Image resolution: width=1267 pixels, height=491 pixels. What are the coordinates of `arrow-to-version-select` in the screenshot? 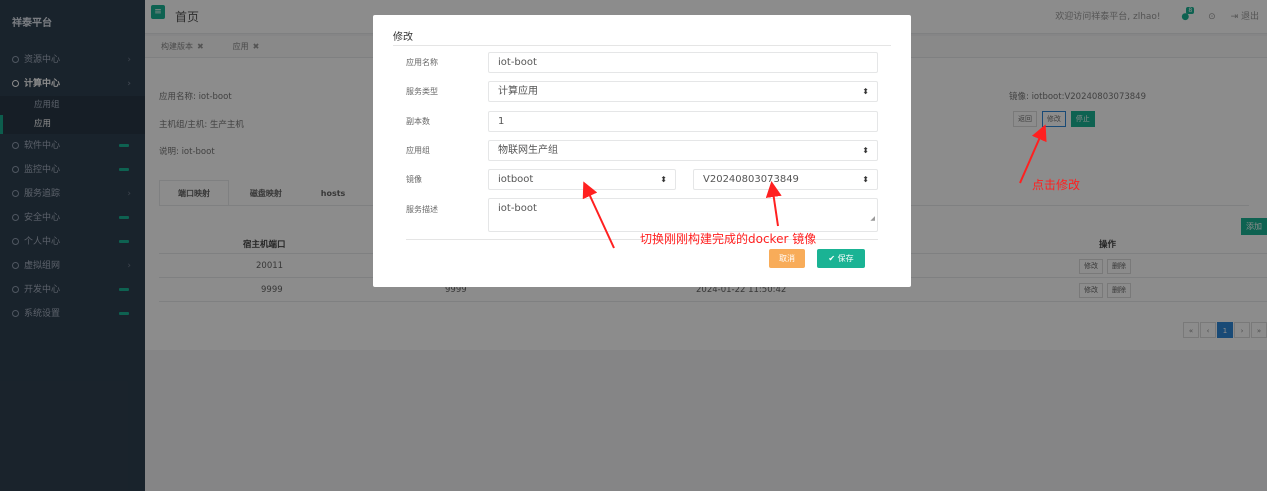 It's located at (773, 204).